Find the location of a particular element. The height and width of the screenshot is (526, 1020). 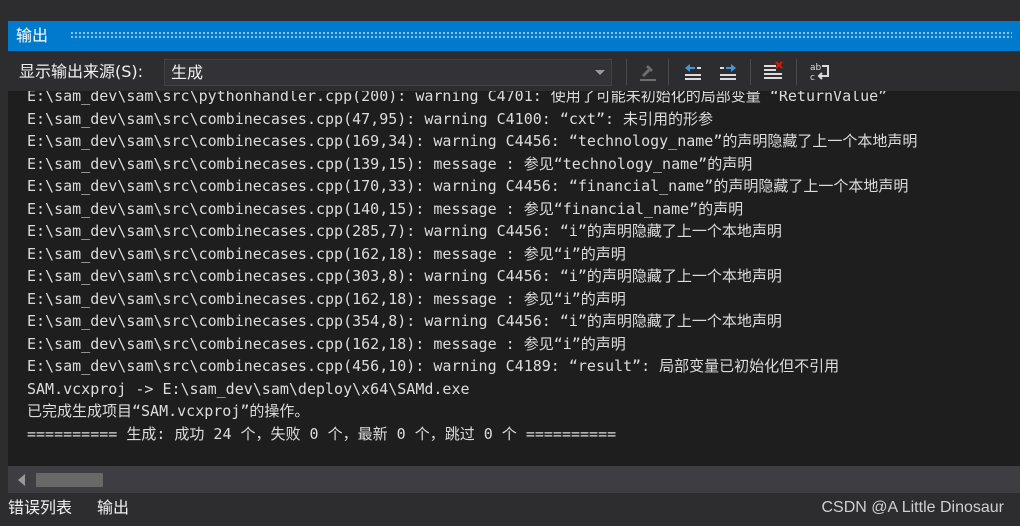

watermark: CSDN @A Little Dinosaur is located at coordinates (912, 507).